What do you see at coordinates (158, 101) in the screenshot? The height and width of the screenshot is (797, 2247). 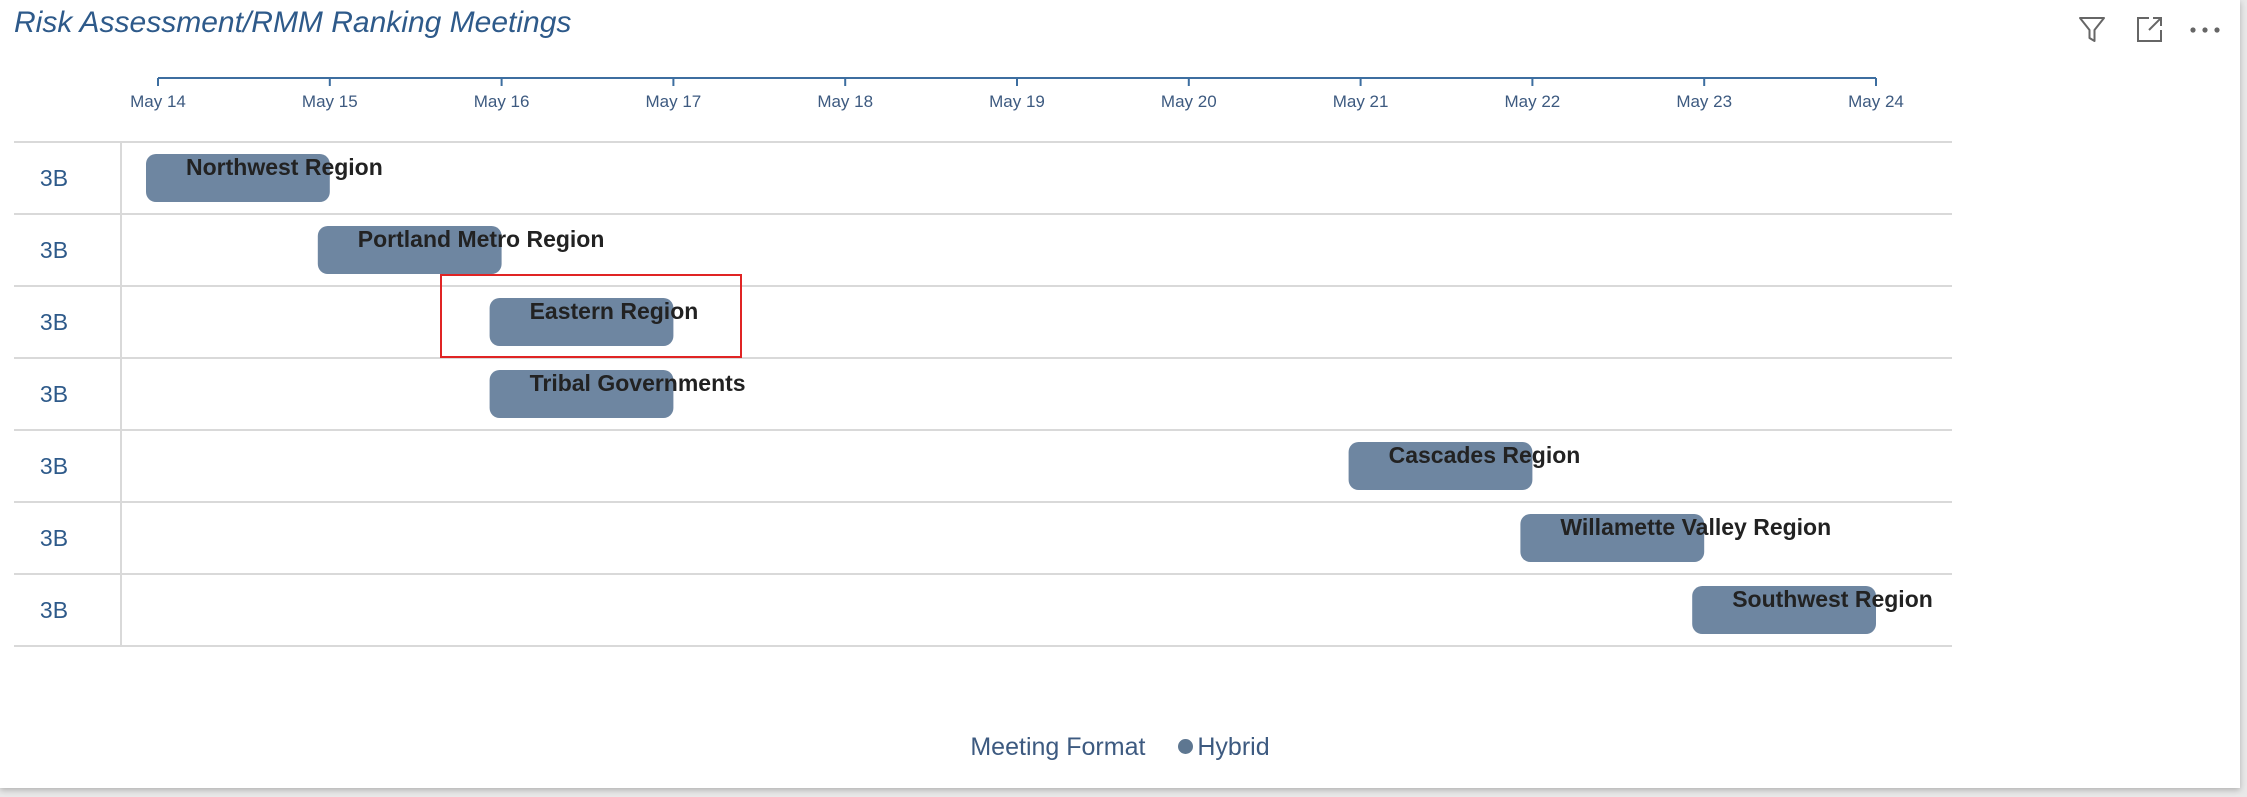 I see `x-tick-label: May 14` at bounding box center [158, 101].